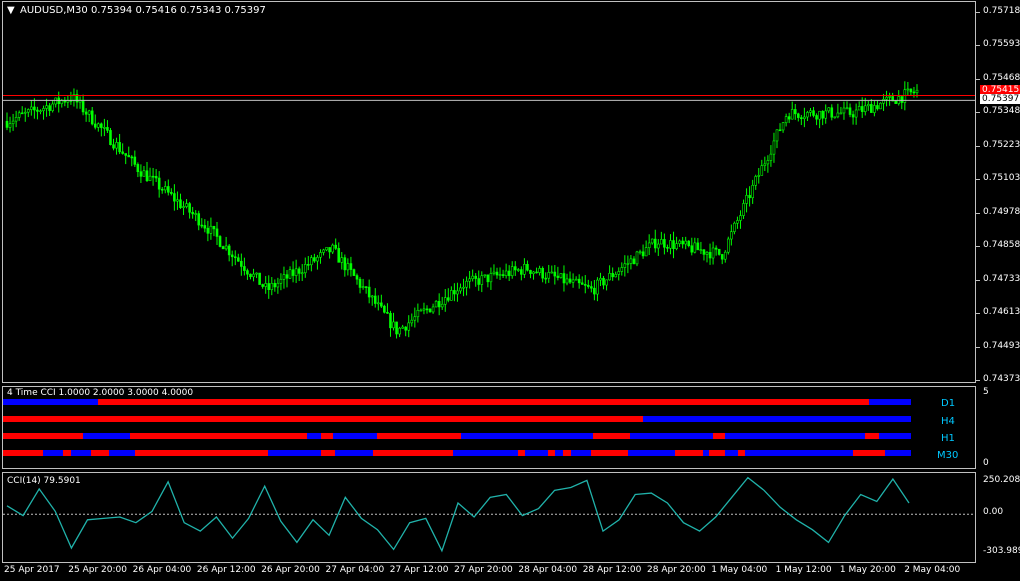 The width and height of the screenshot is (1020, 581). I want to click on time-tick-label: 25 Apr 2017, so click(32, 570).